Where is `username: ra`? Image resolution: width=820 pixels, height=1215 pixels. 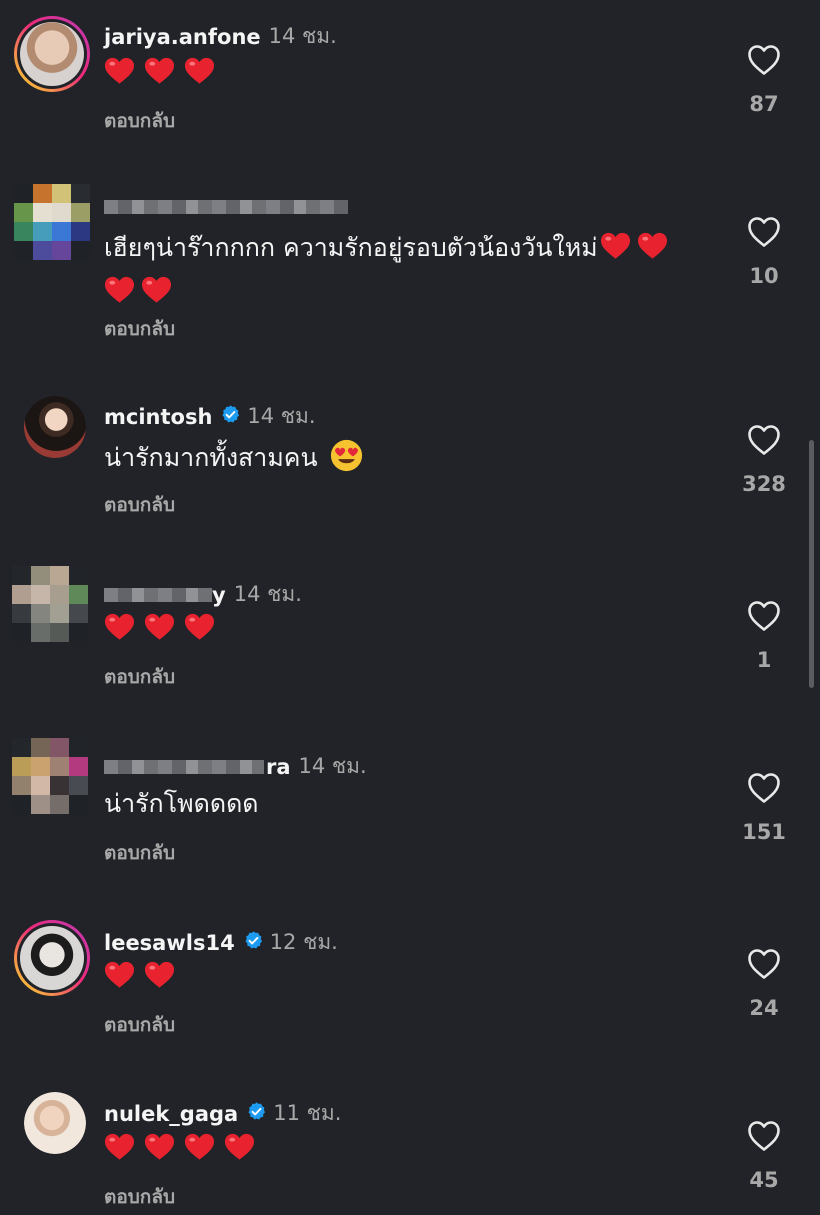
username: ra is located at coordinates (278, 767).